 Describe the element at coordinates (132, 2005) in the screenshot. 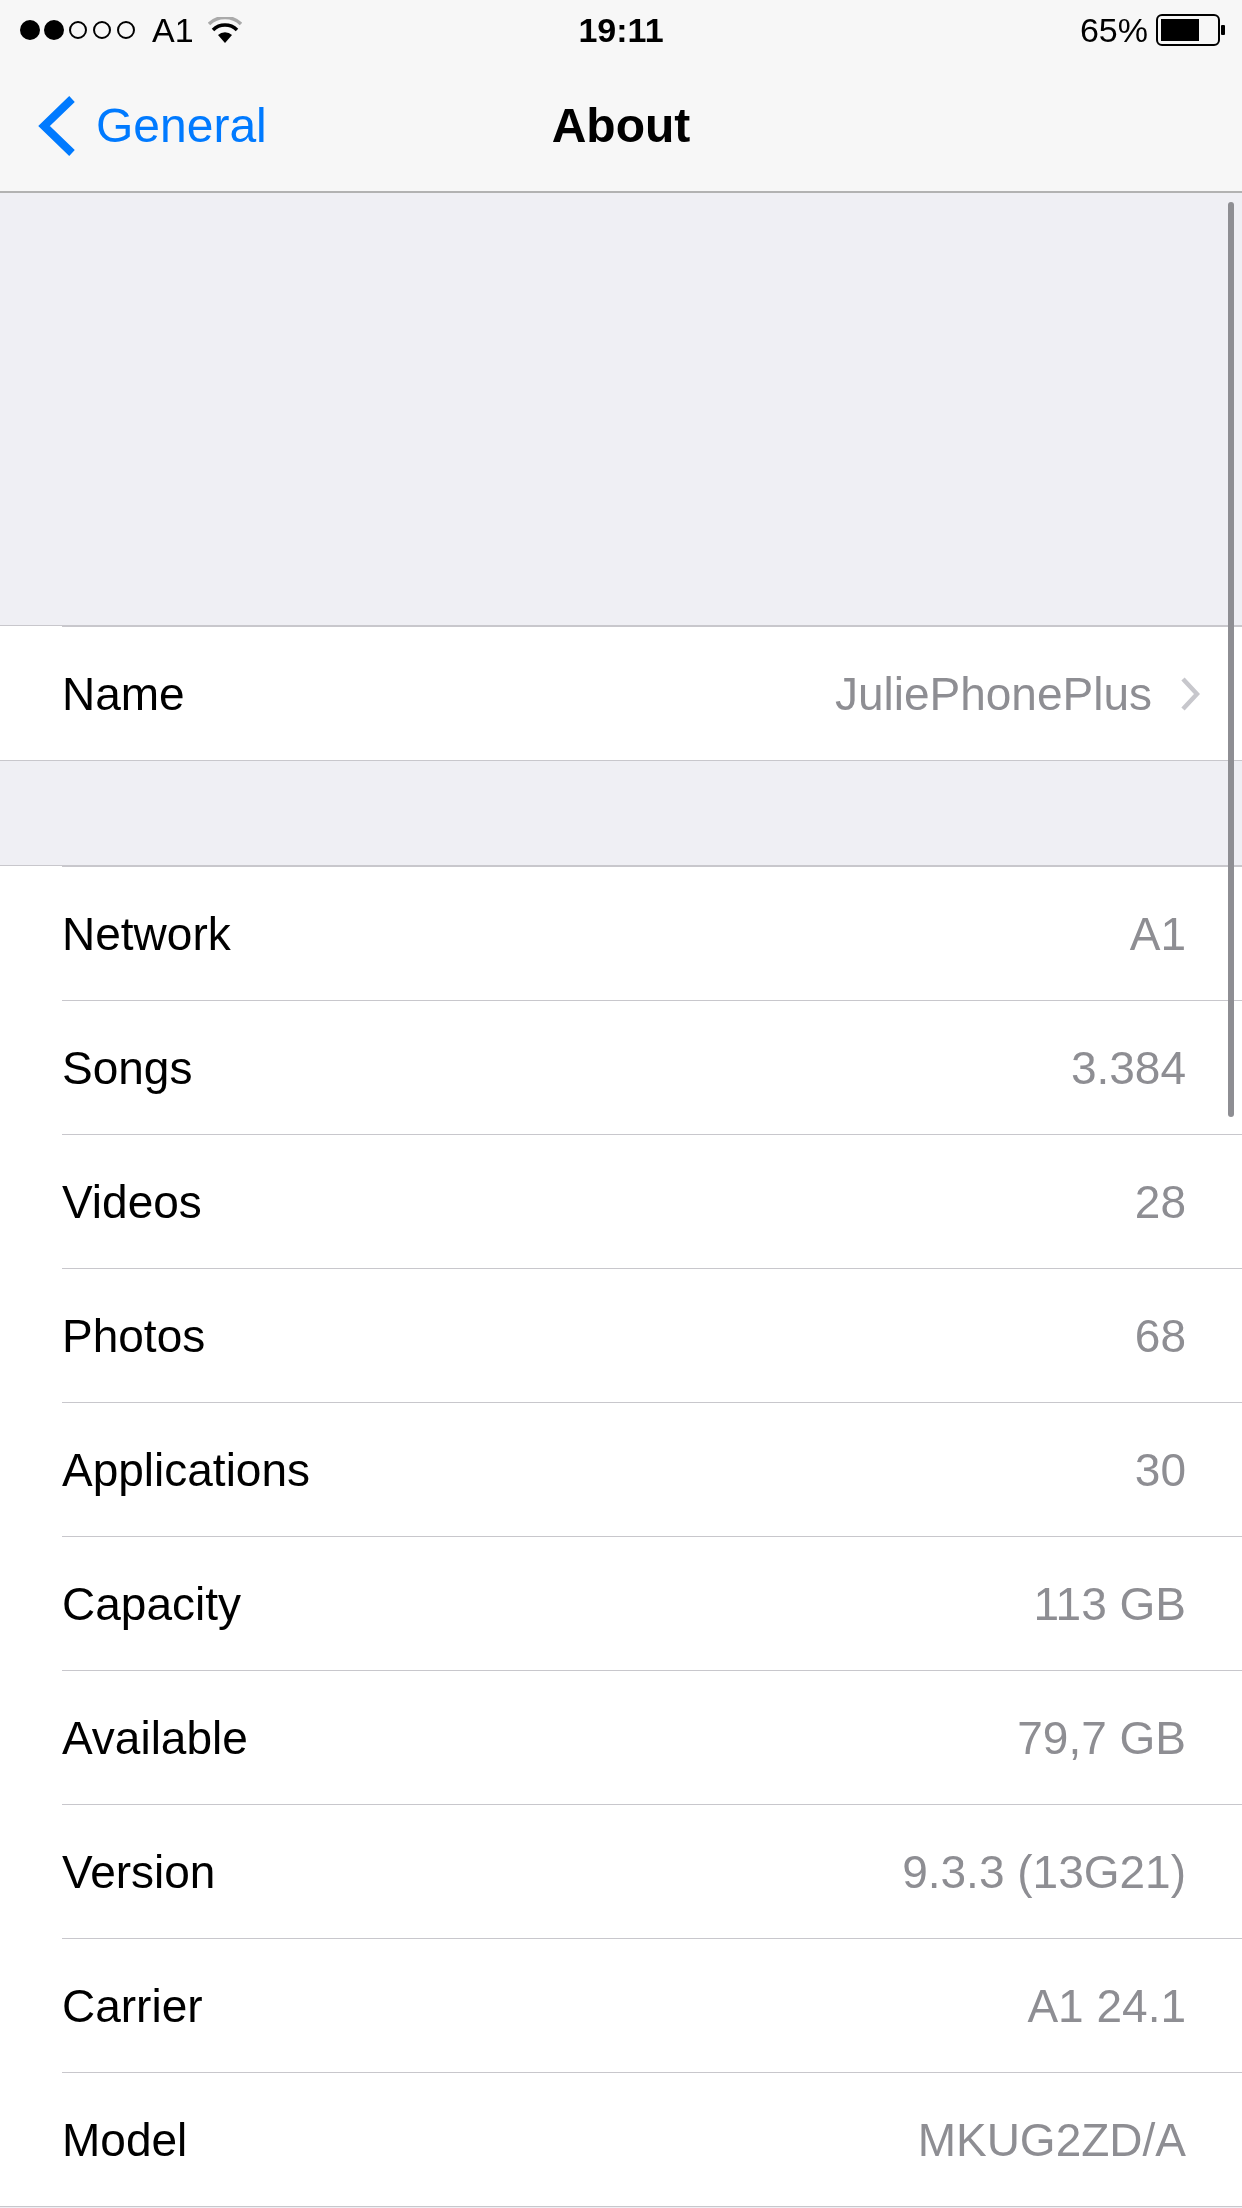

I see `row-label: Carrier` at that location.